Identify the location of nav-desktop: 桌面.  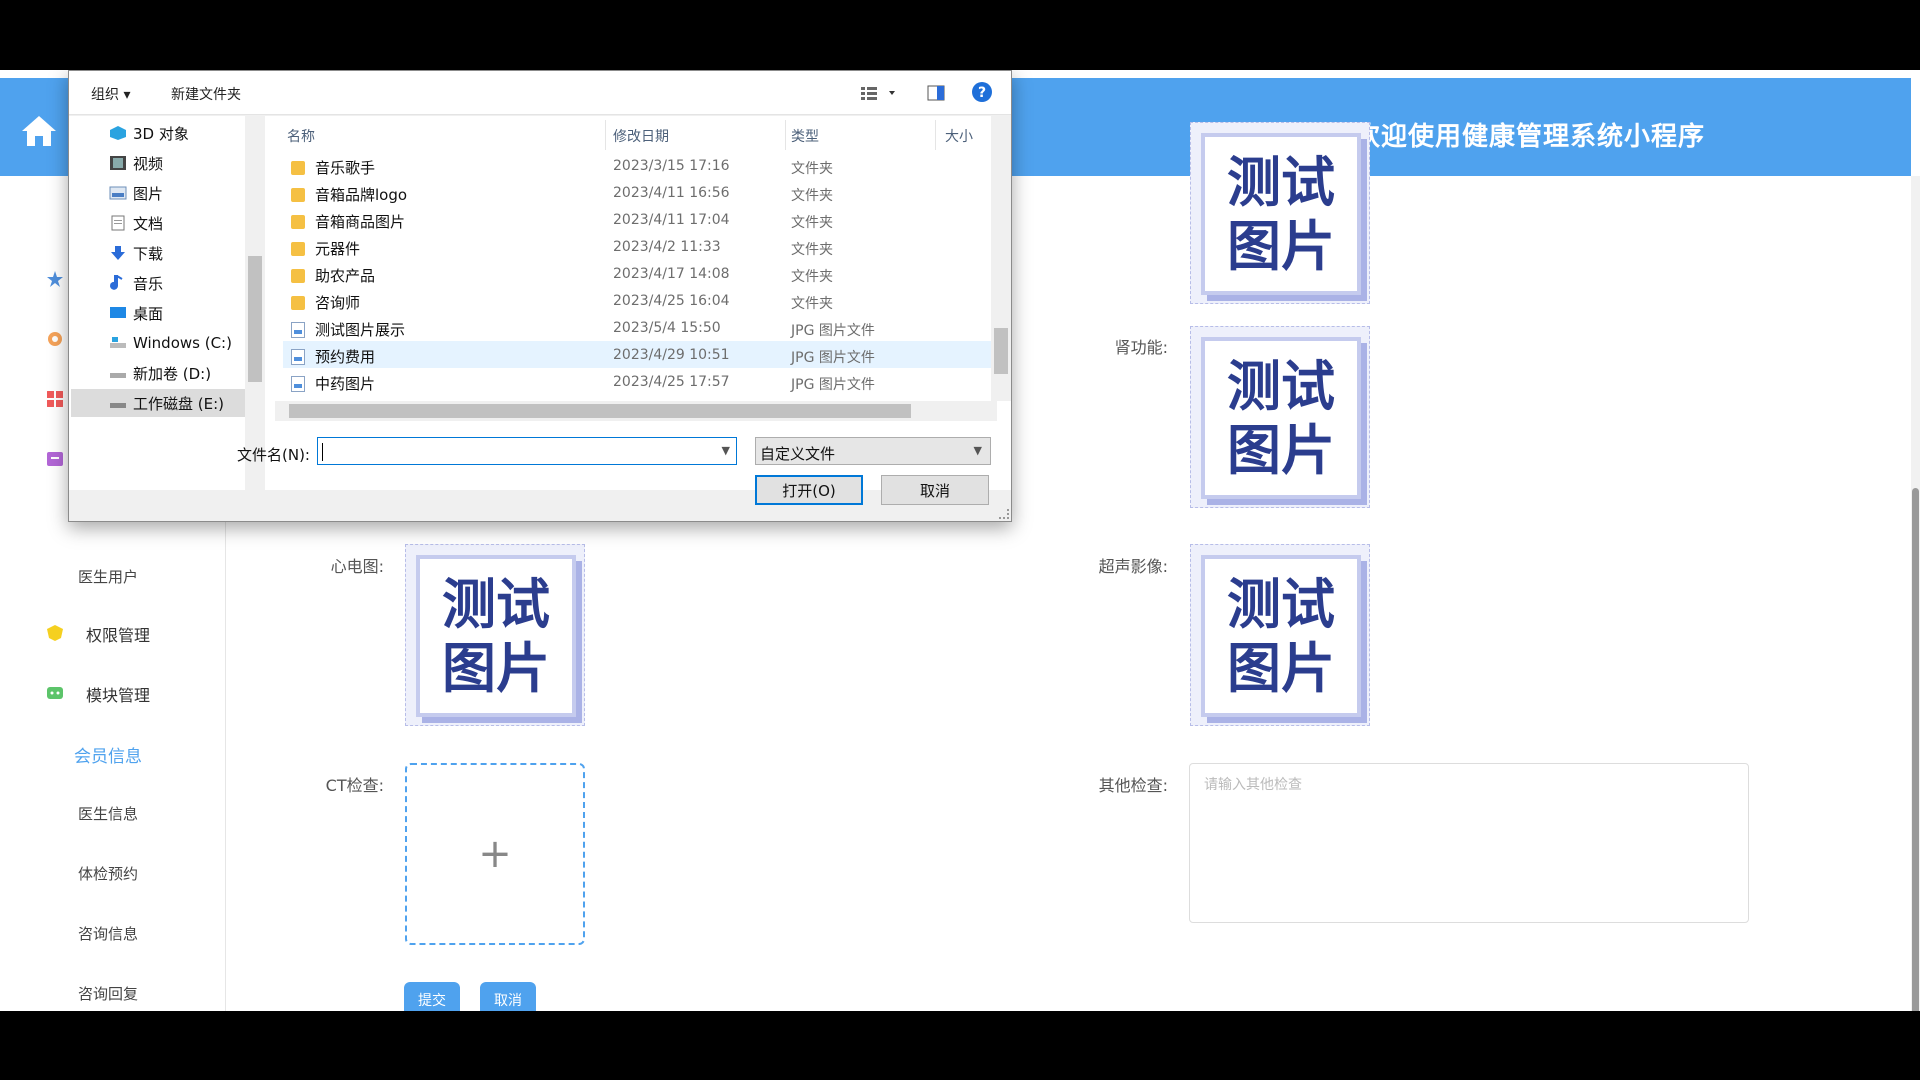
(185, 313).